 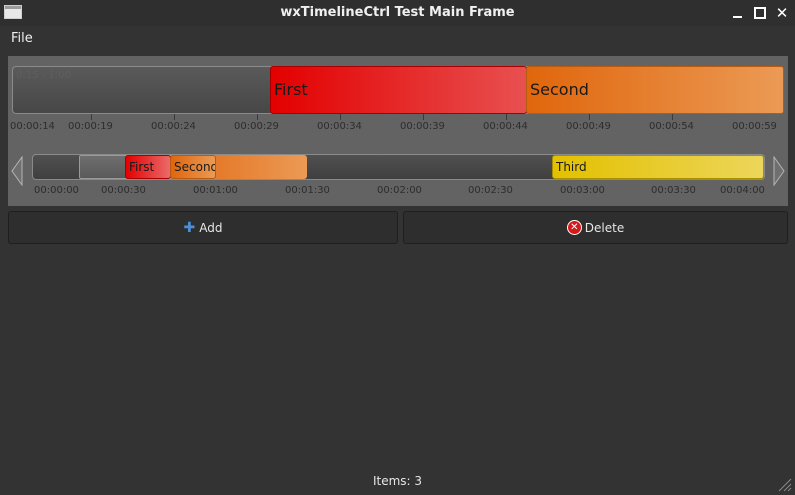 What do you see at coordinates (397, 481) in the screenshot?
I see `status-bar-items-count: Items: 3` at bounding box center [397, 481].